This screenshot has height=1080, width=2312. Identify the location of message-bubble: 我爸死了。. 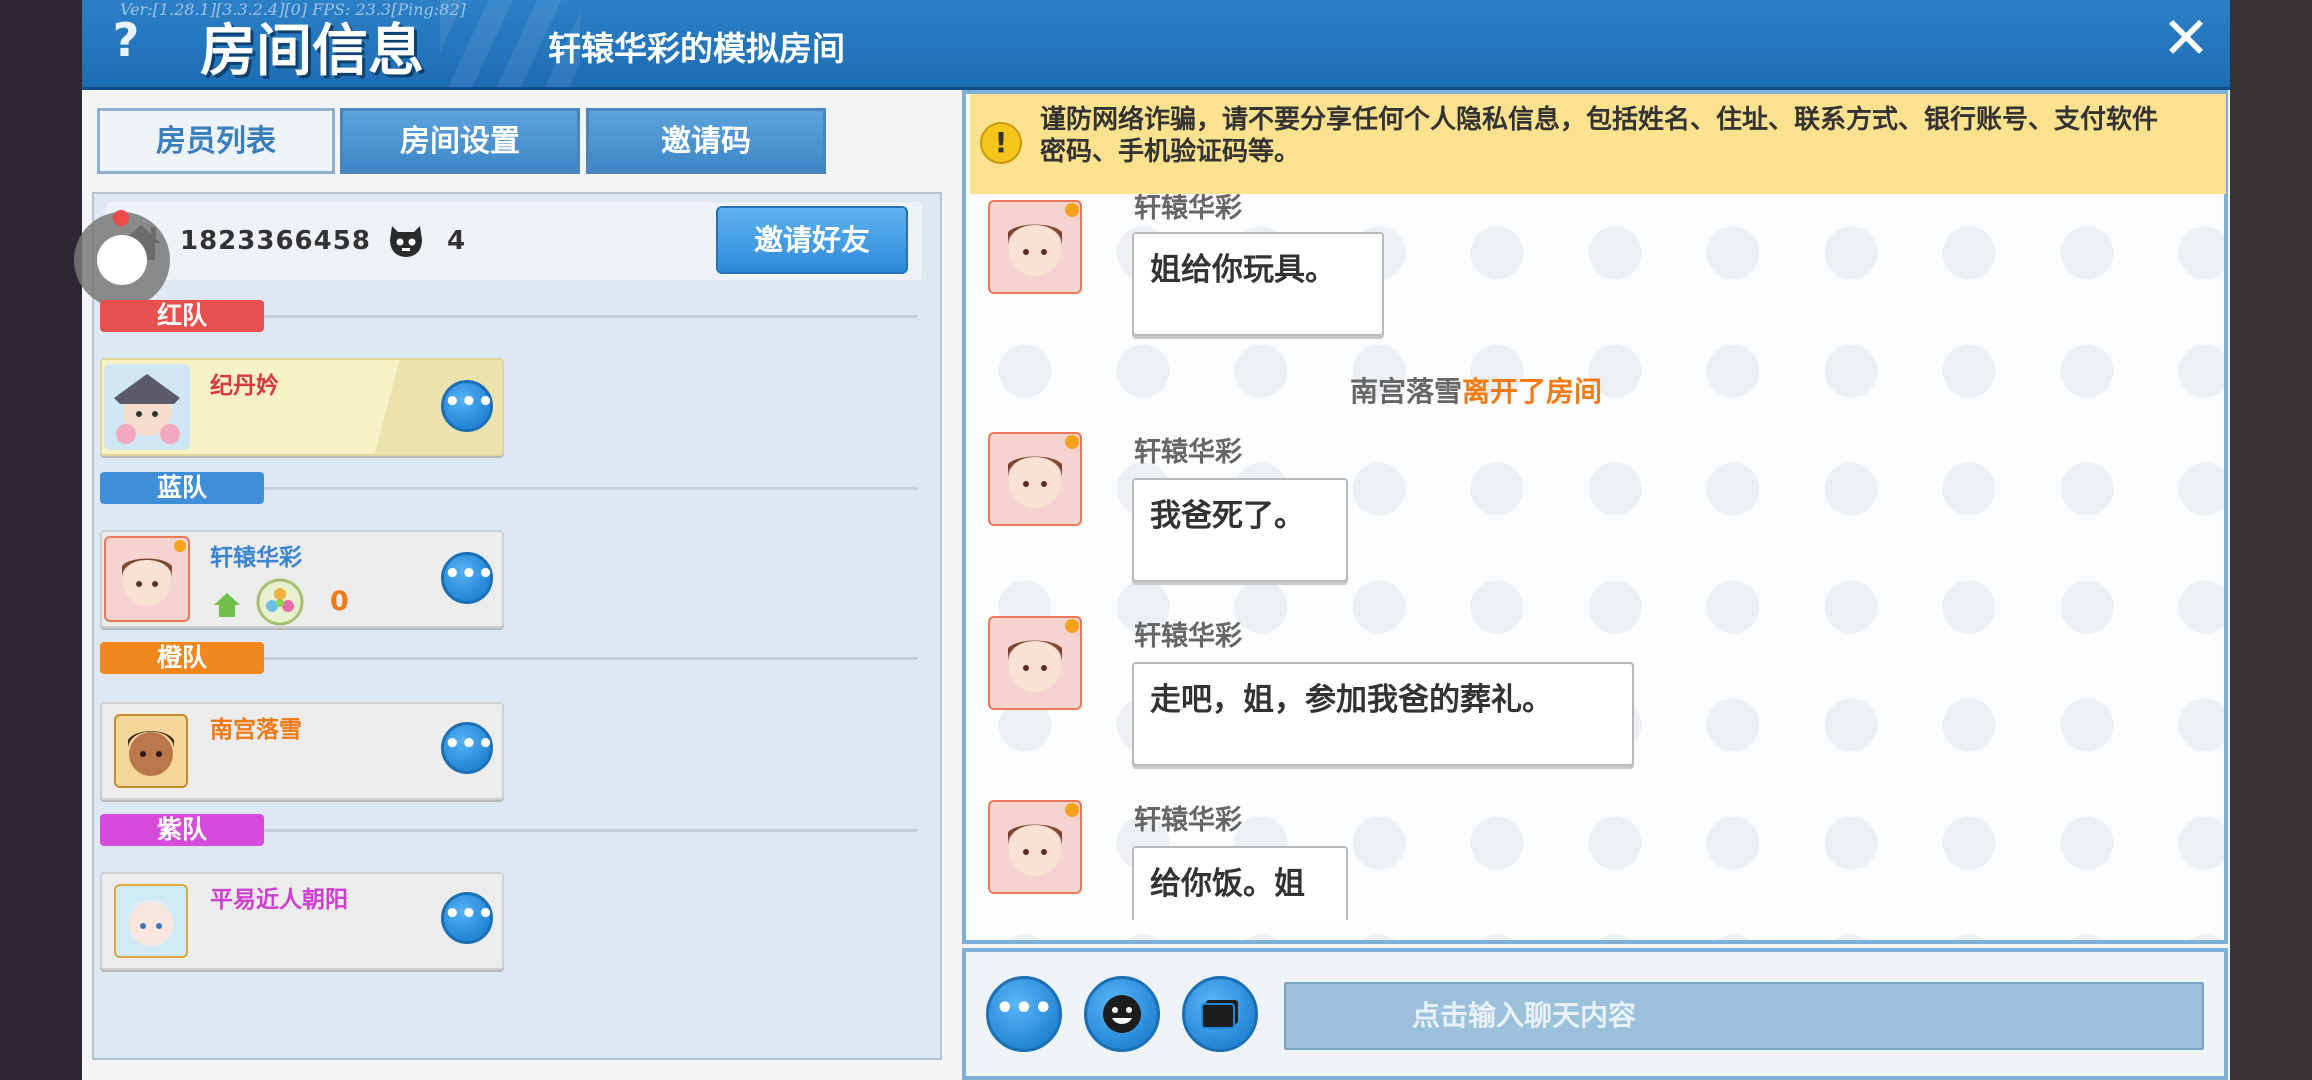
(1240, 530).